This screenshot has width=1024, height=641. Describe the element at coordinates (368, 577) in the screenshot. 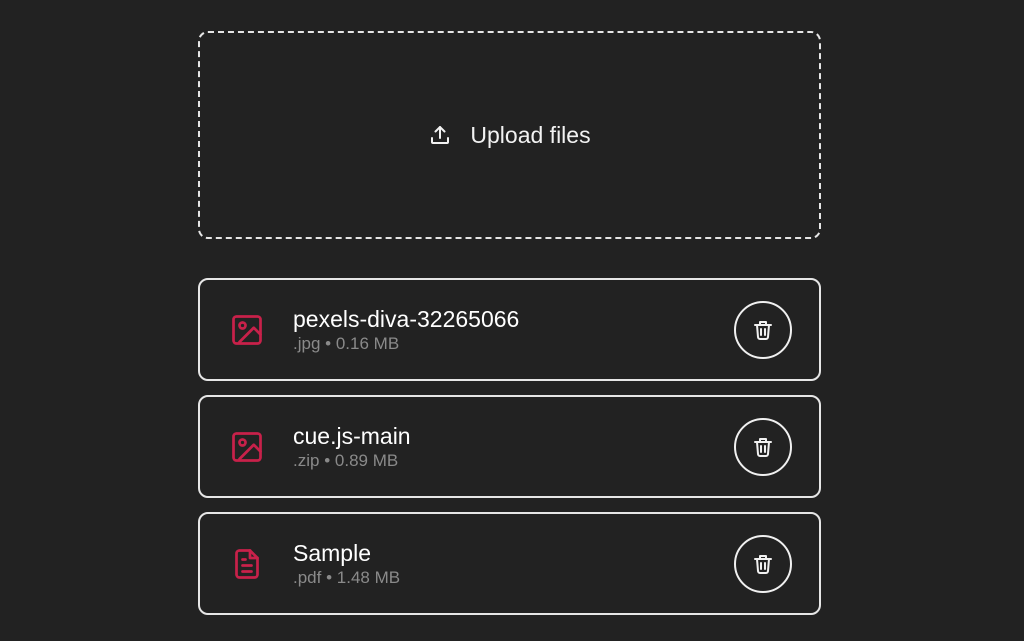

I see `file-size: 1.48 MB` at that location.